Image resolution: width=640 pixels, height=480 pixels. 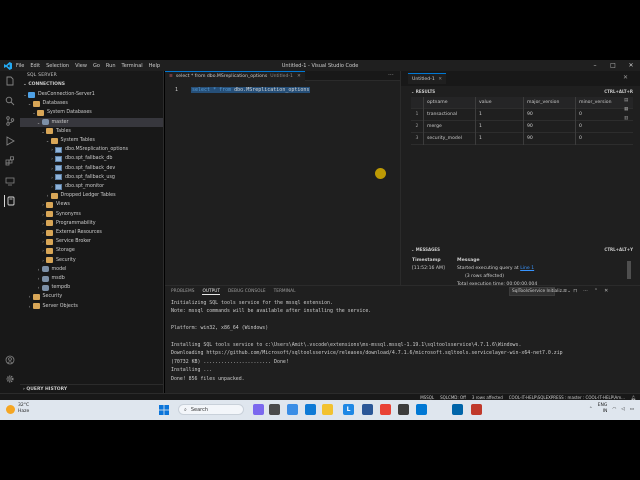 What do you see at coordinates (91, 278) in the screenshot?
I see `tree-item: › msdb` at bounding box center [91, 278].